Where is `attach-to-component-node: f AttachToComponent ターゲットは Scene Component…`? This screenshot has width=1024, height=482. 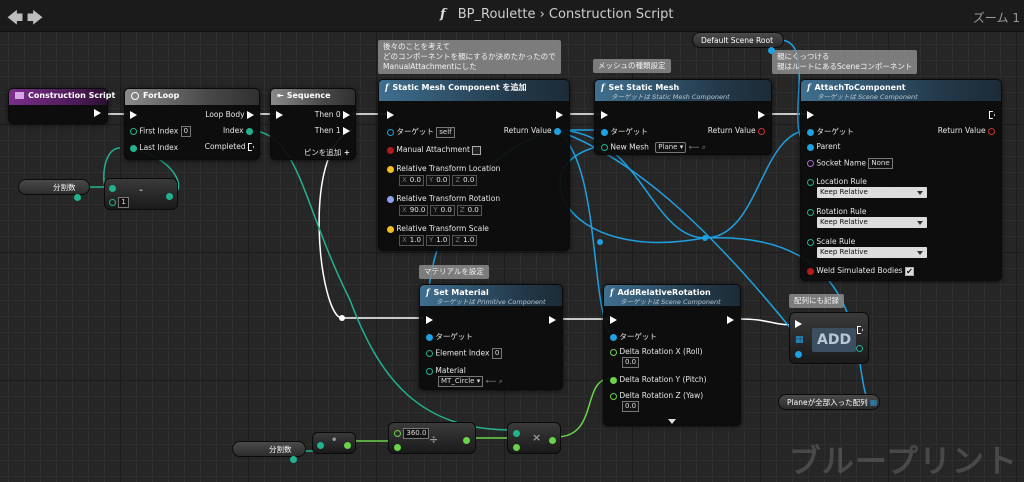
attach-to-component-node: f AttachToComponent ターゲットは Scene Component… is located at coordinates (901, 180).